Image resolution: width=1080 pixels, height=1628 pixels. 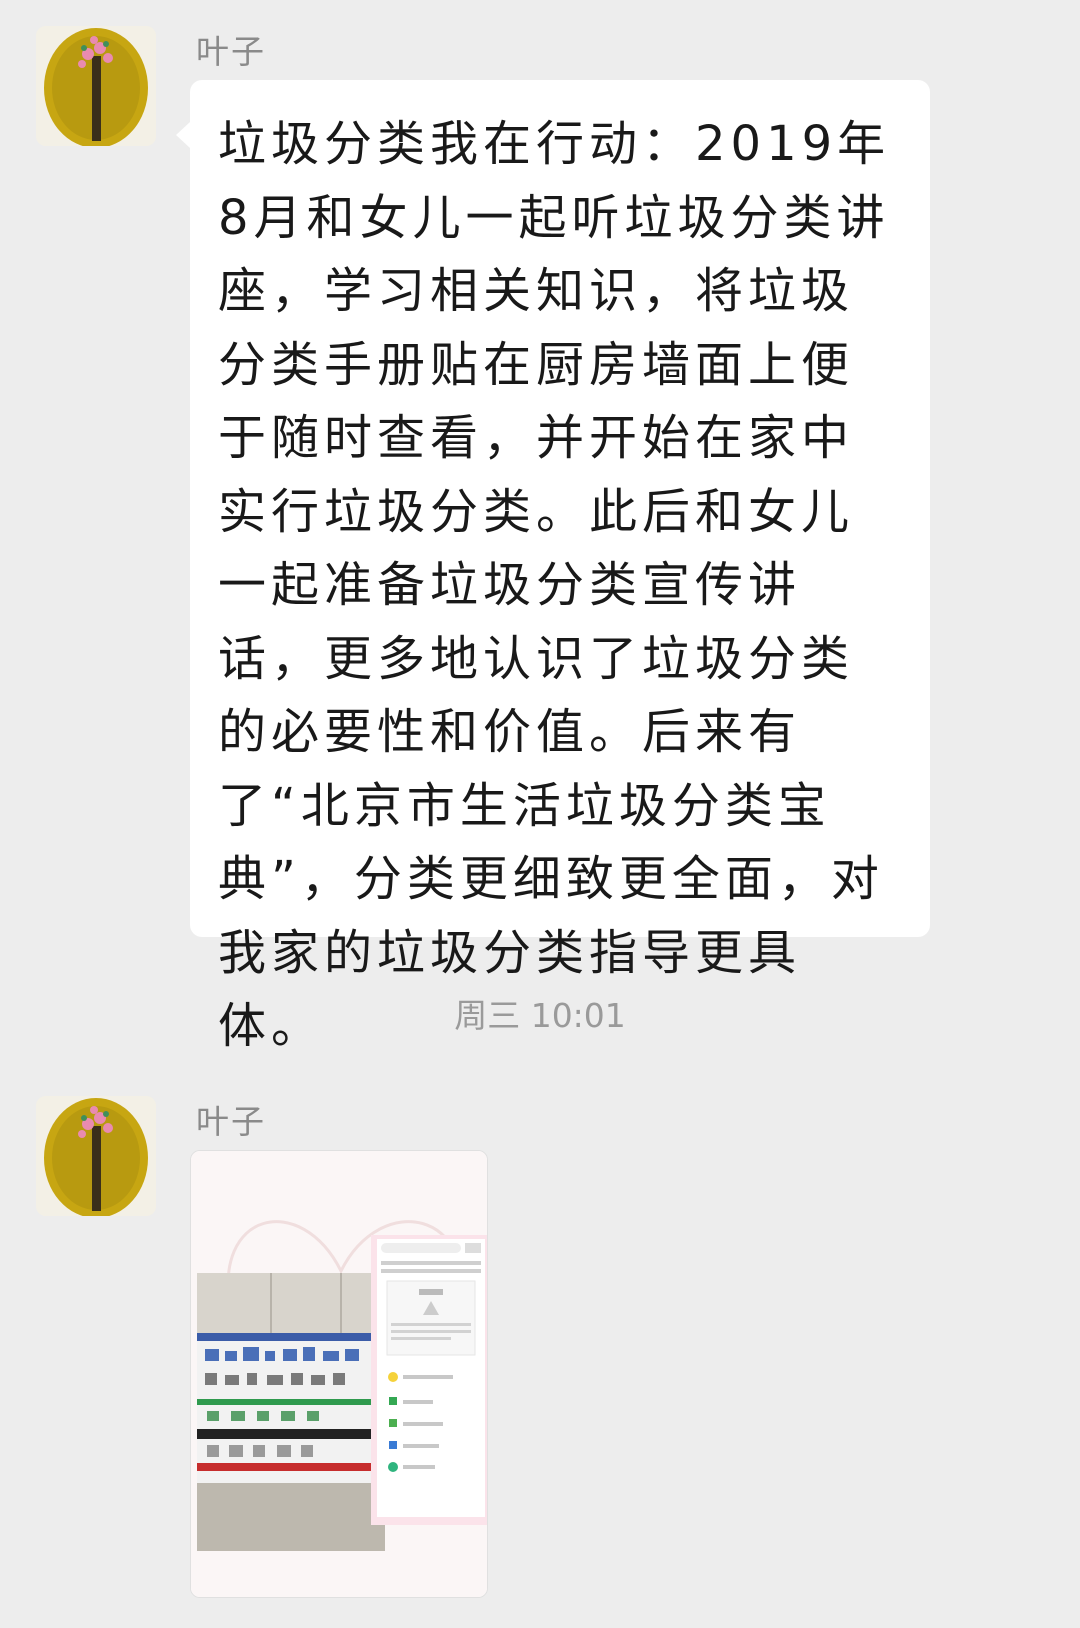 I want to click on timestamp: 周三 10:01, so click(x=540, y=1015).